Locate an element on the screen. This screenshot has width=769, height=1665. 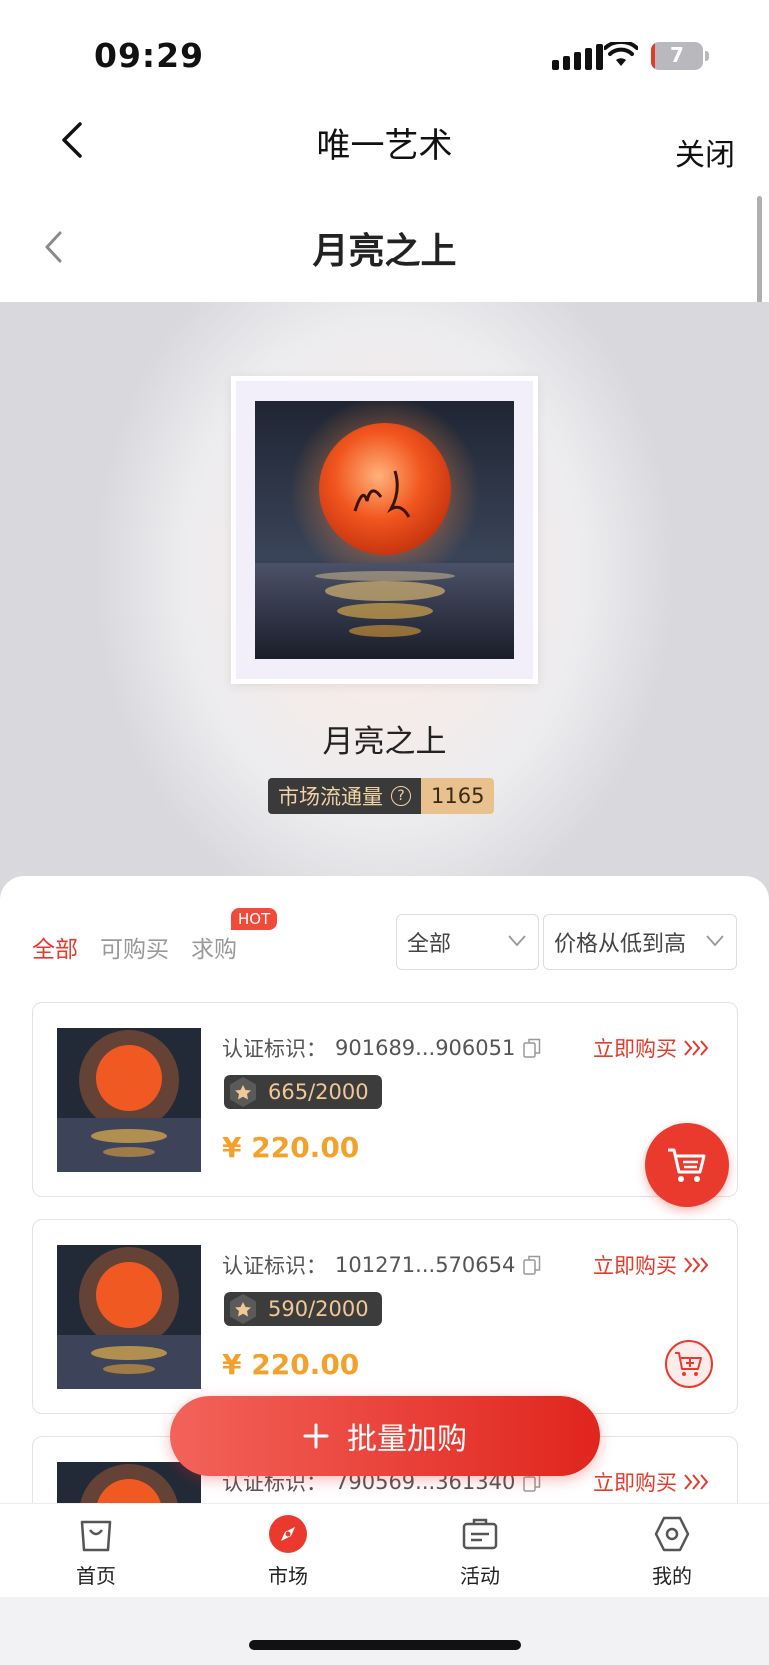
plus-icon is located at coordinates (316, 1436).